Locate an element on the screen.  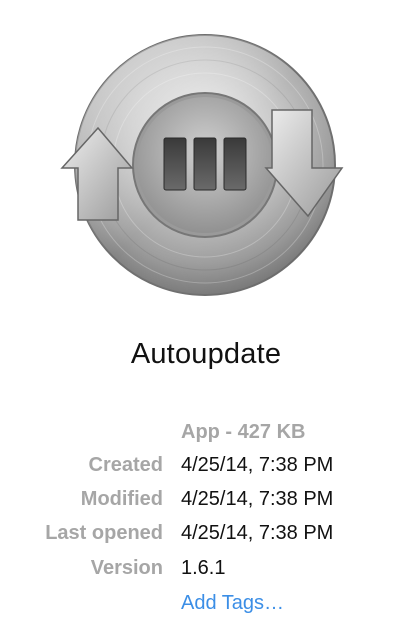
version-value: 1.6.1 is located at coordinates (203, 568).